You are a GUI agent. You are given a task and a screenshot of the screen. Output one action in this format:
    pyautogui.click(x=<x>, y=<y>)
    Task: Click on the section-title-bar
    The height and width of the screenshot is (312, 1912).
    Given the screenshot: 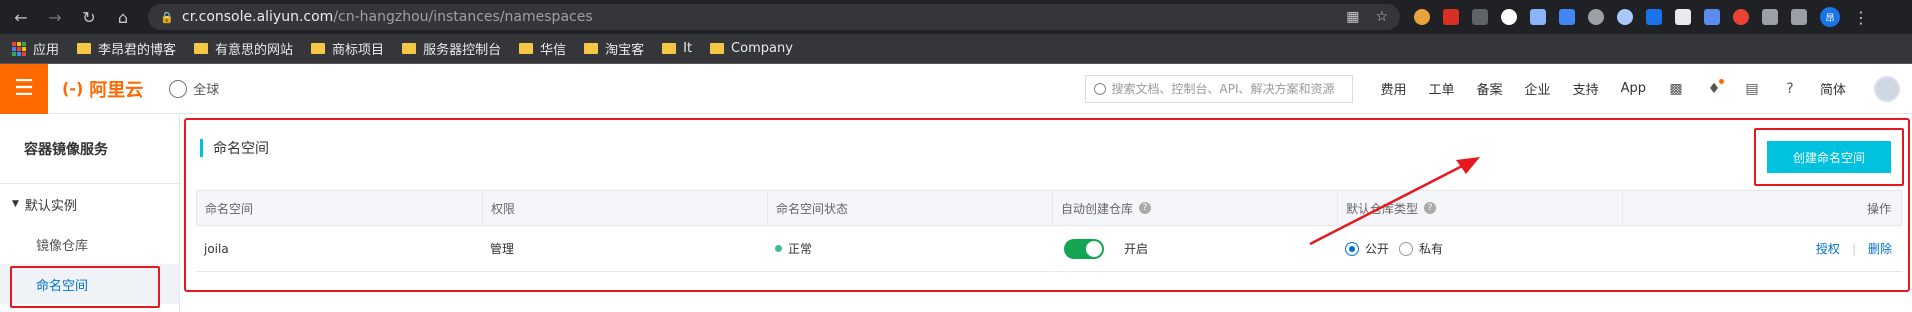 What is the action you would take?
    pyautogui.click(x=201, y=148)
    